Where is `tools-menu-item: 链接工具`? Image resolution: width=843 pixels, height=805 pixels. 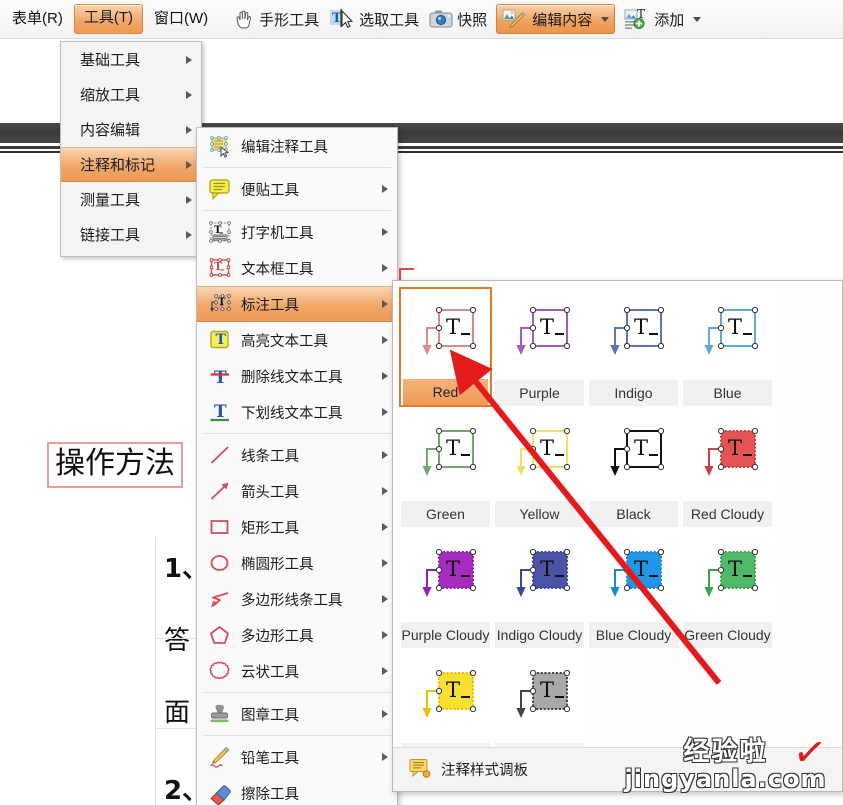 tools-menu-item: 链接工具 is located at coordinates (131, 234).